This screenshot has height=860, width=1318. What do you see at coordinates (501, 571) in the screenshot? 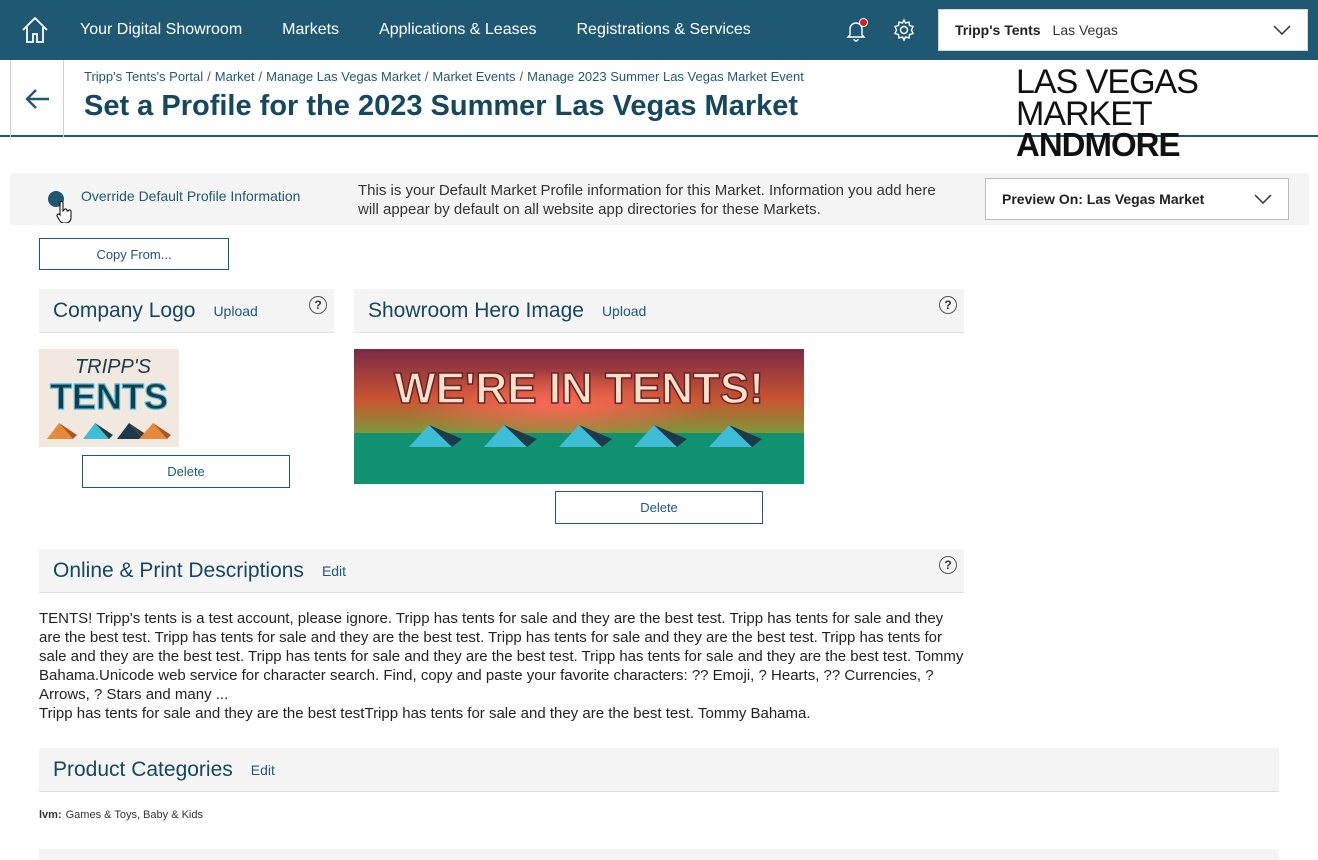
I see `descriptions-header: Online & Print Descriptions Edit` at bounding box center [501, 571].